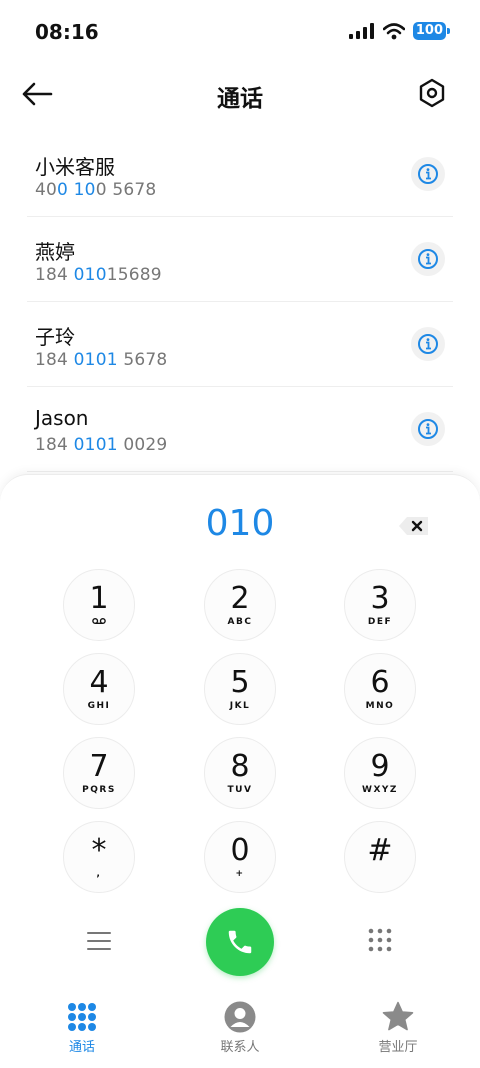  I want to click on dial-key-1: 1, so click(99, 605).